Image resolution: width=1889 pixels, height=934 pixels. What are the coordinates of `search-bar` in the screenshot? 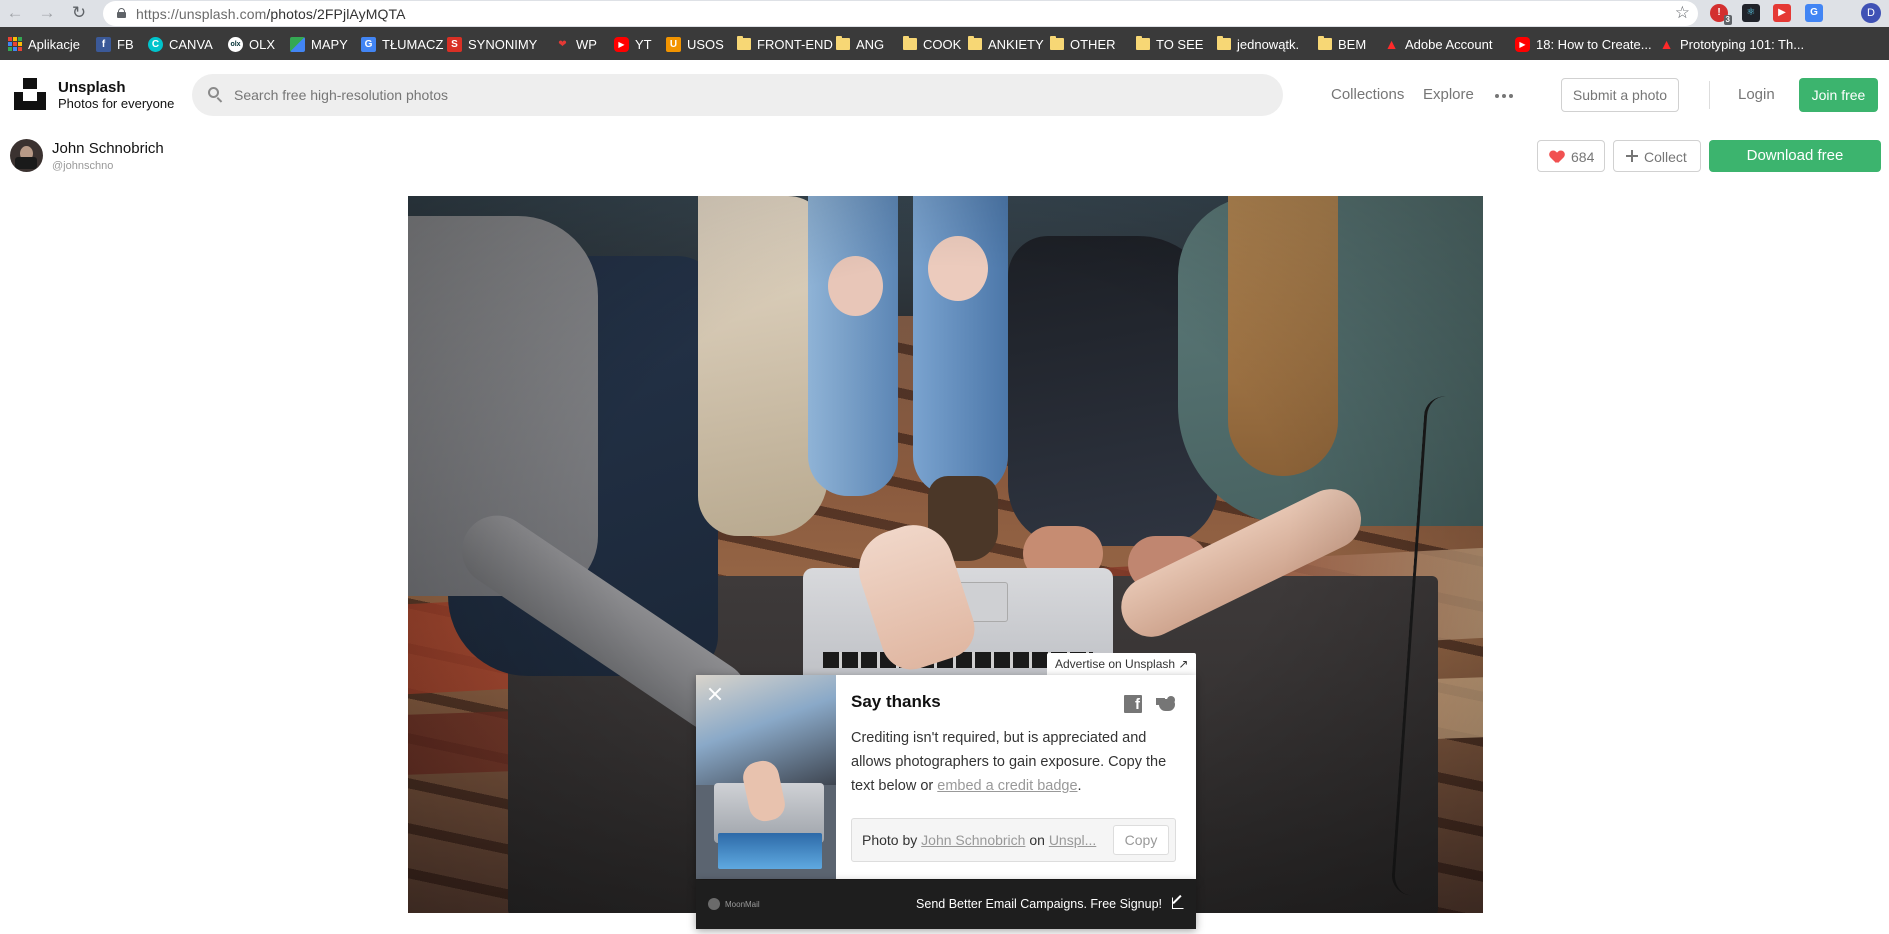 It's located at (737, 95).